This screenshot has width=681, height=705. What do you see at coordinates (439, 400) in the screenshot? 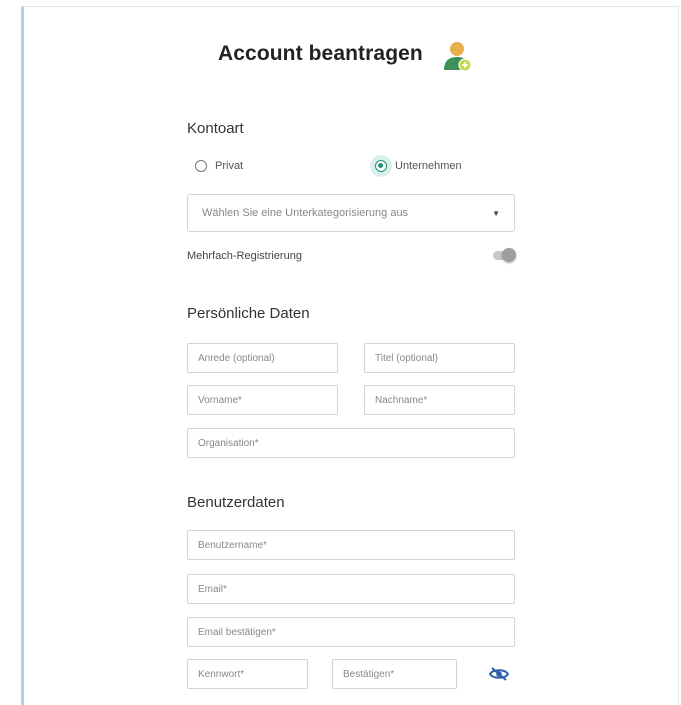
I see `lastname-field: Nachname*` at bounding box center [439, 400].